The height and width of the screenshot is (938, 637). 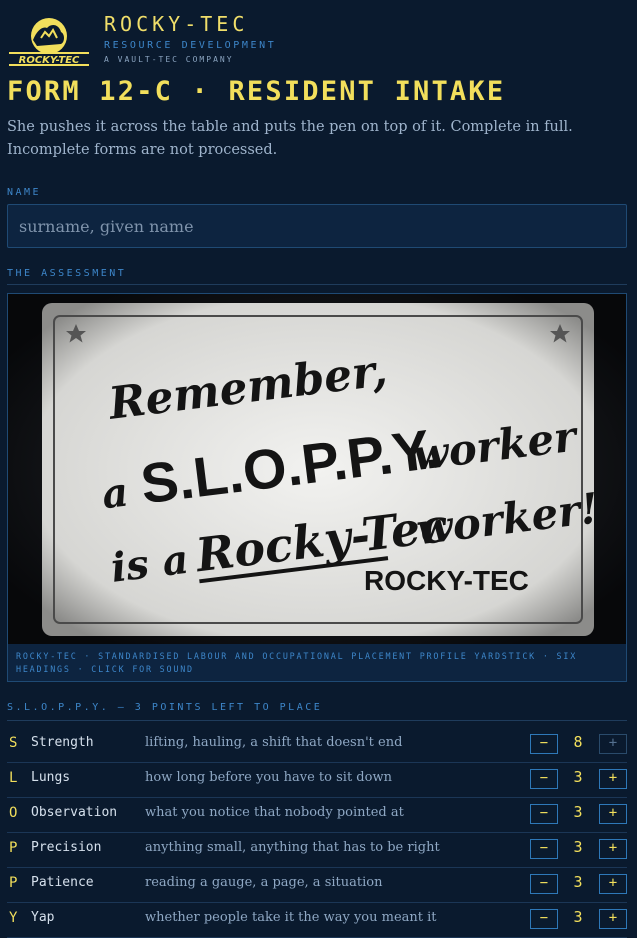 I want to click on name-label: NAME, so click(x=24, y=192).